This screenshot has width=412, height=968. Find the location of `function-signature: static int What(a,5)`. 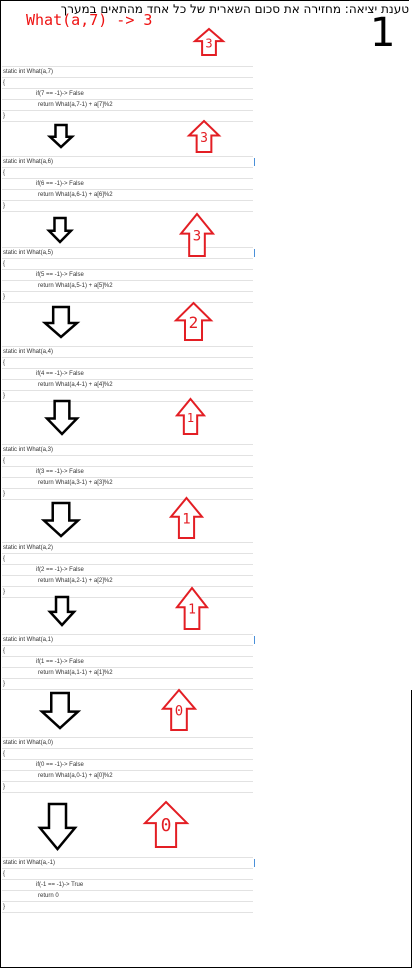

function-signature: static int What(a,5) is located at coordinates (128, 253).